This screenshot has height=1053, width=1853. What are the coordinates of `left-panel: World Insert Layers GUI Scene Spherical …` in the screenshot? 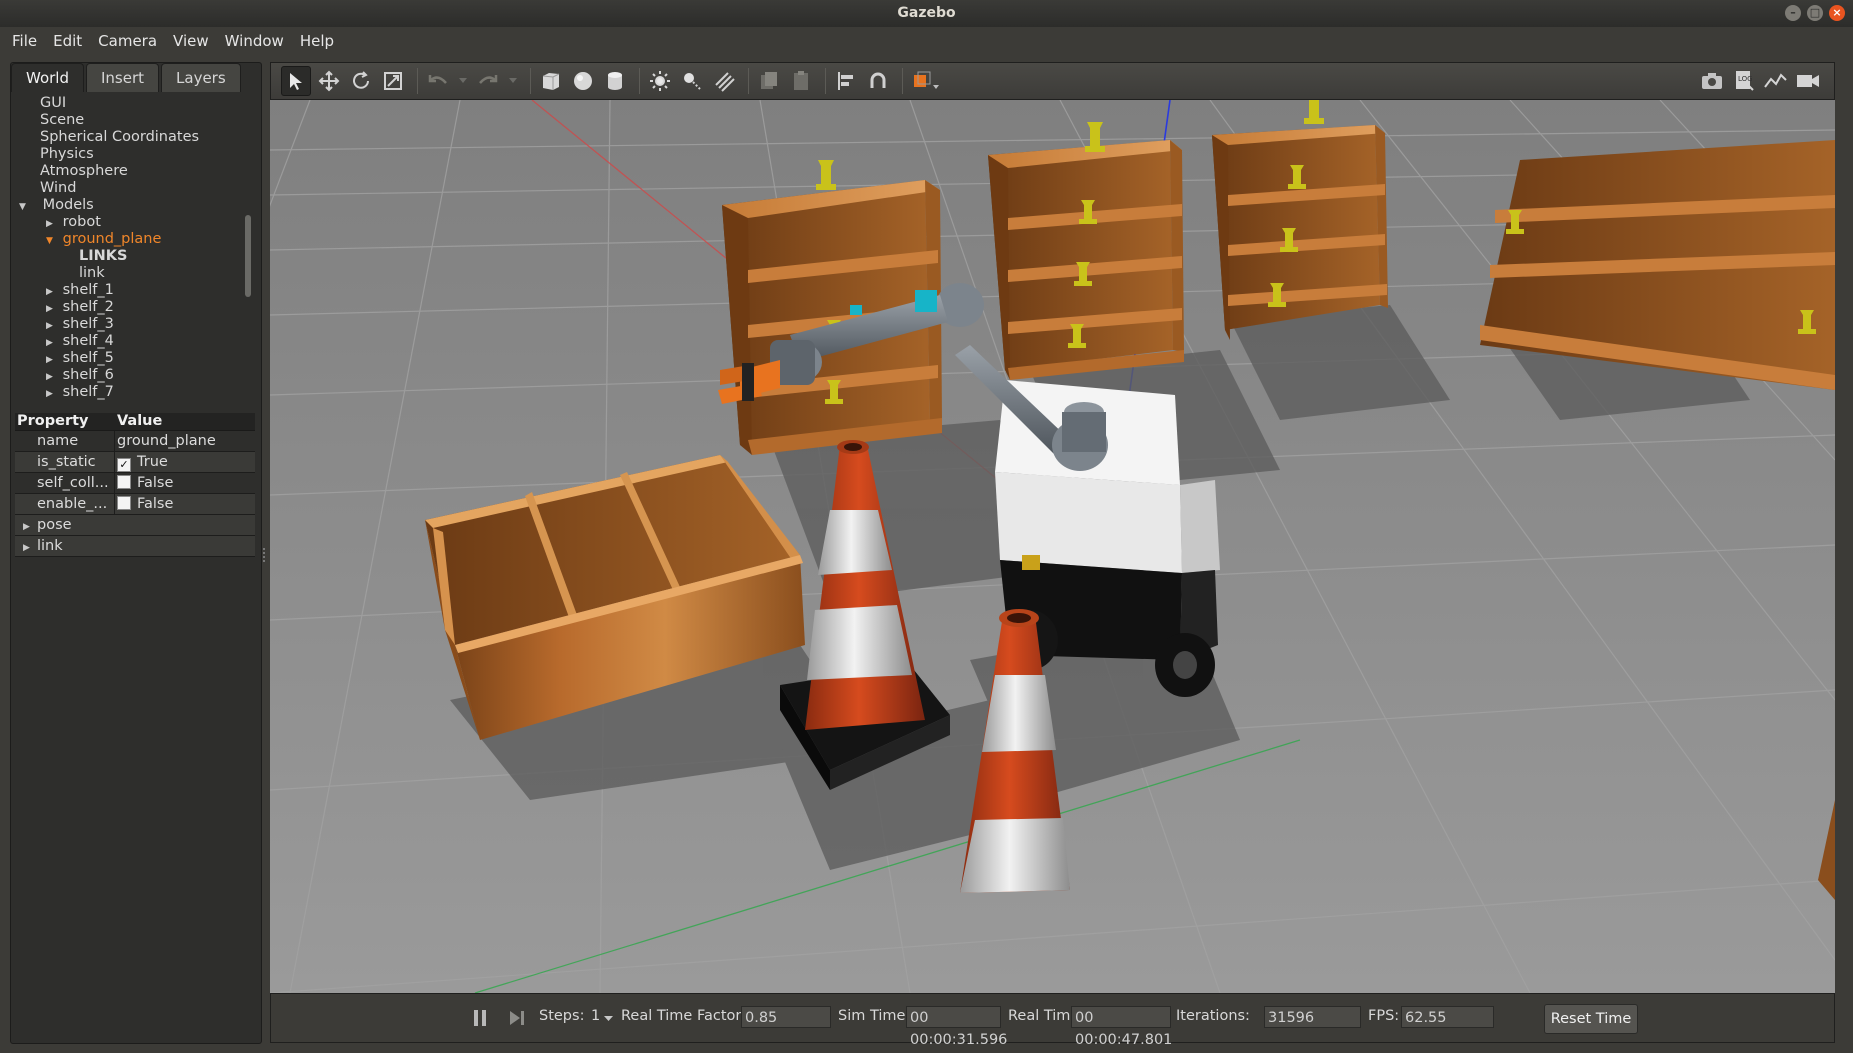 It's located at (136, 553).